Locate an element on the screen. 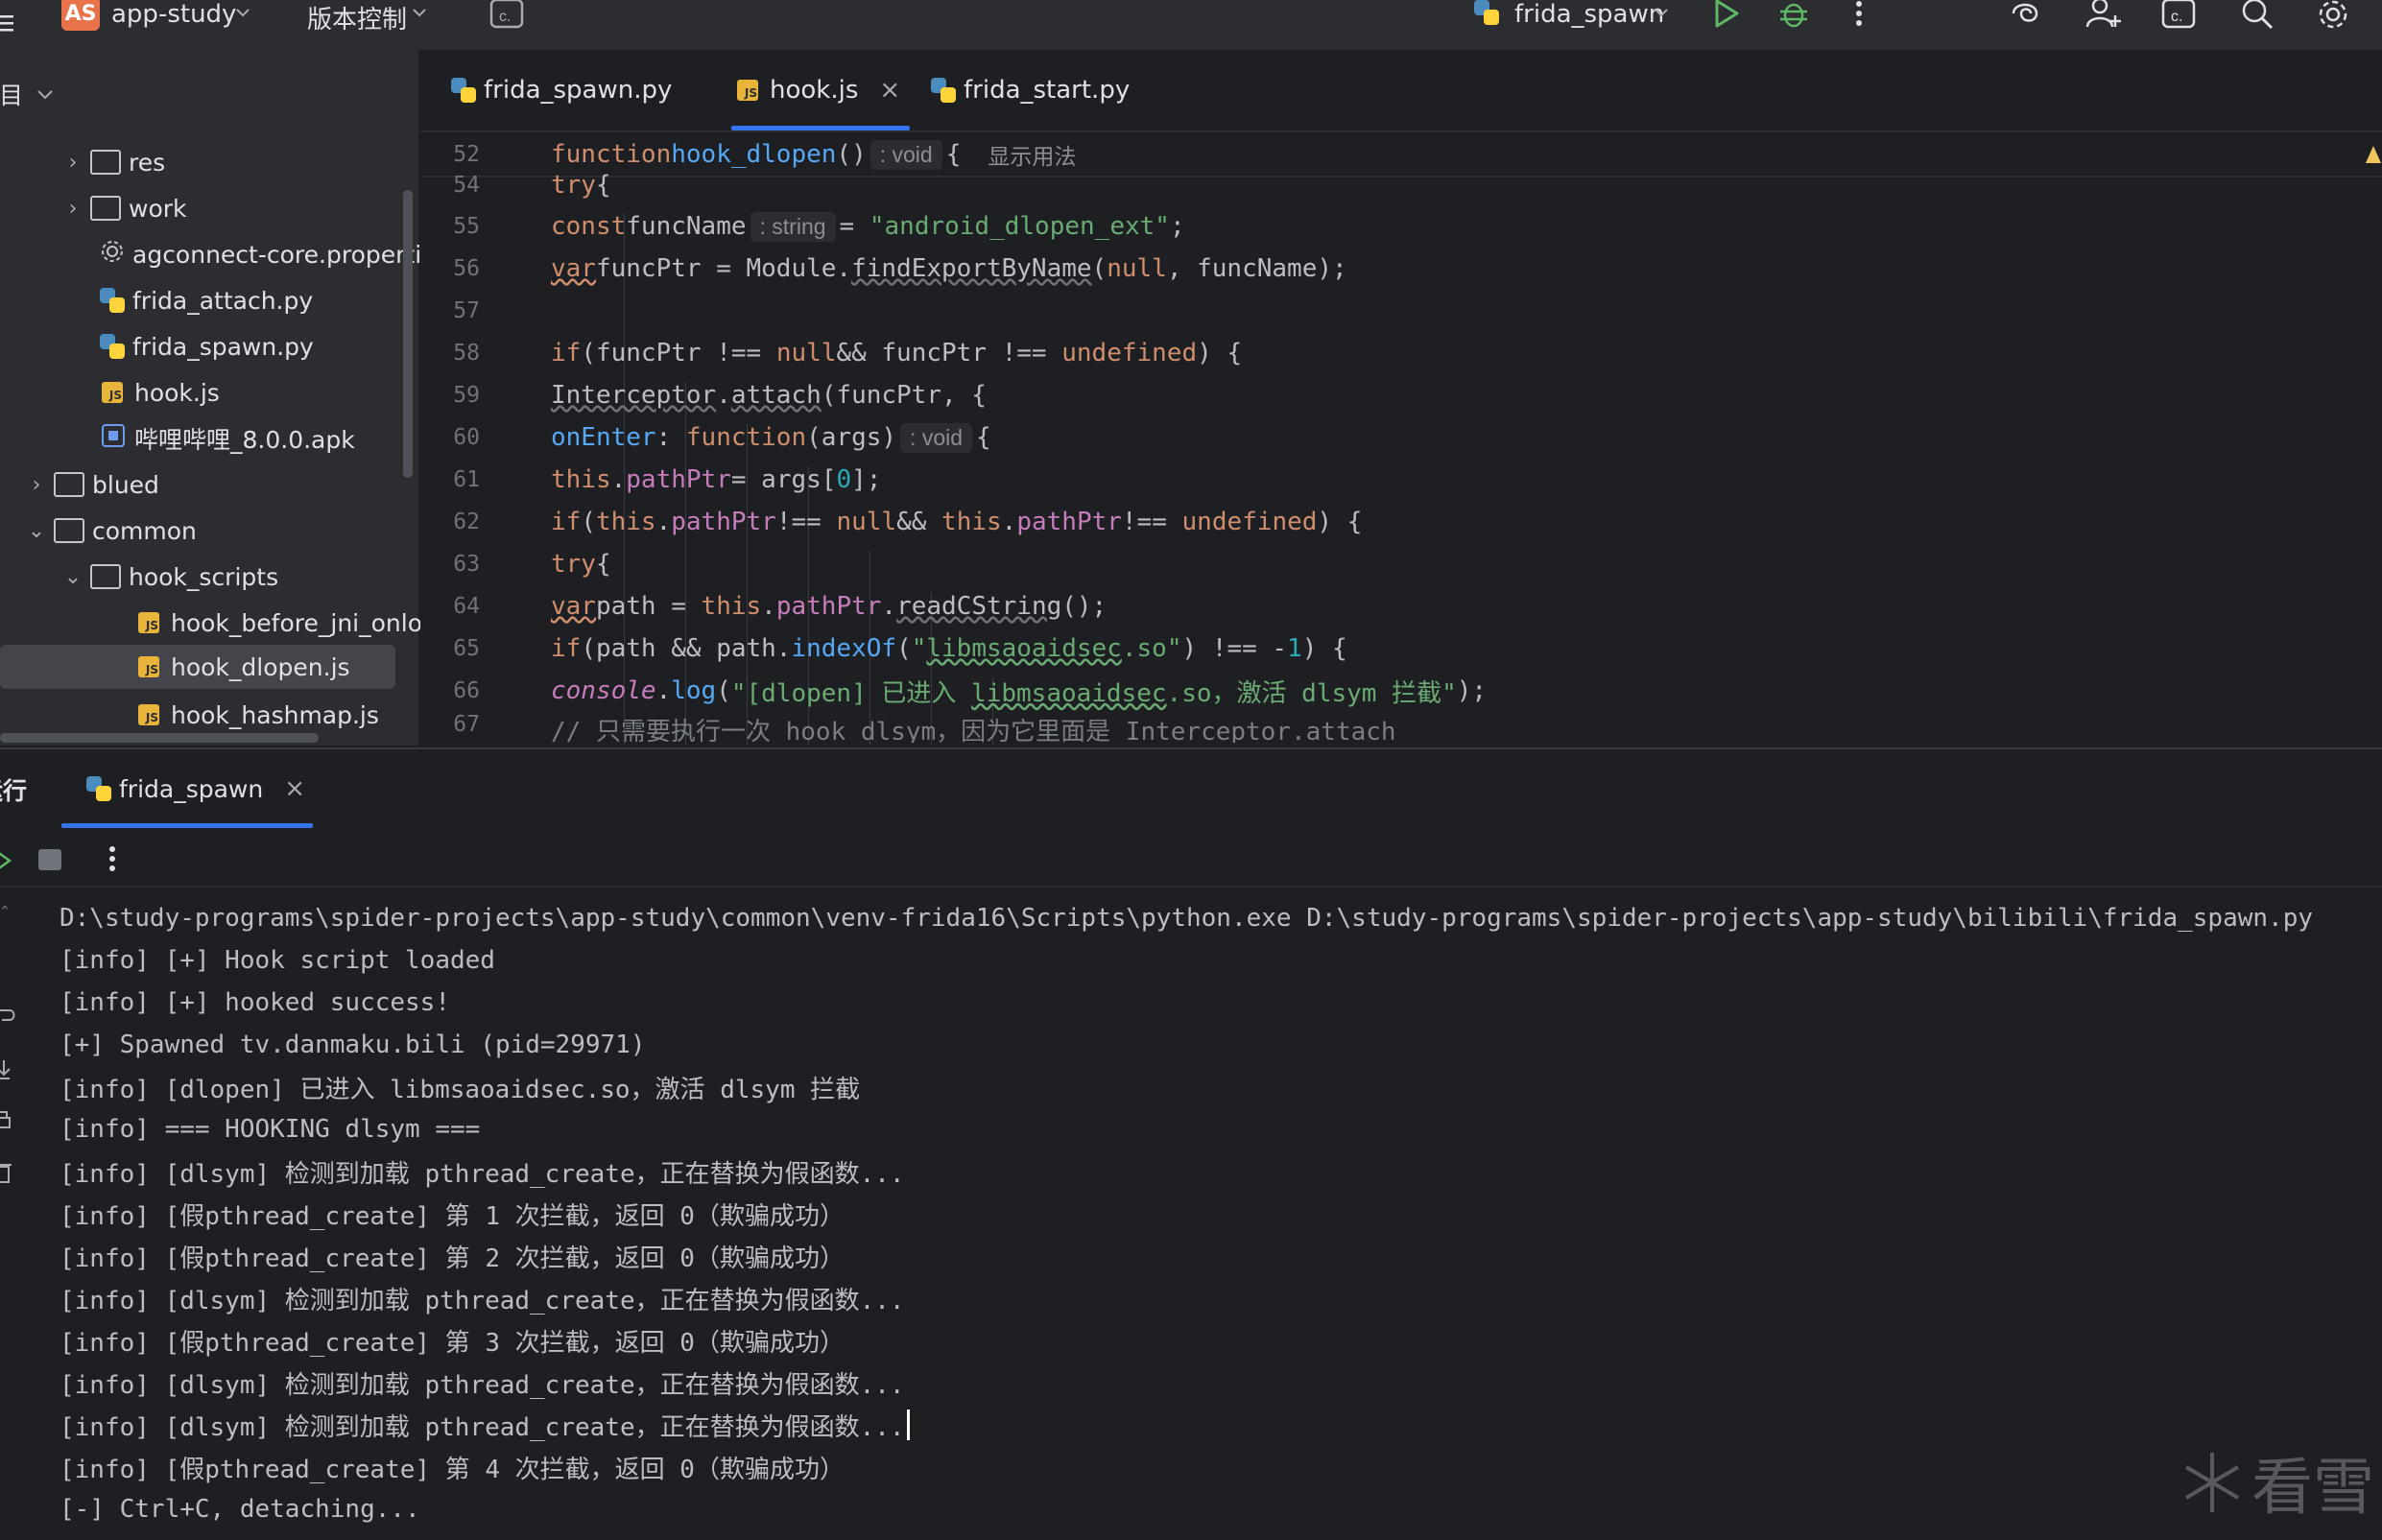 Image resolution: width=2382 pixels, height=1540 pixels. tree-item-folder: ⌄ common is located at coordinates (111, 531).